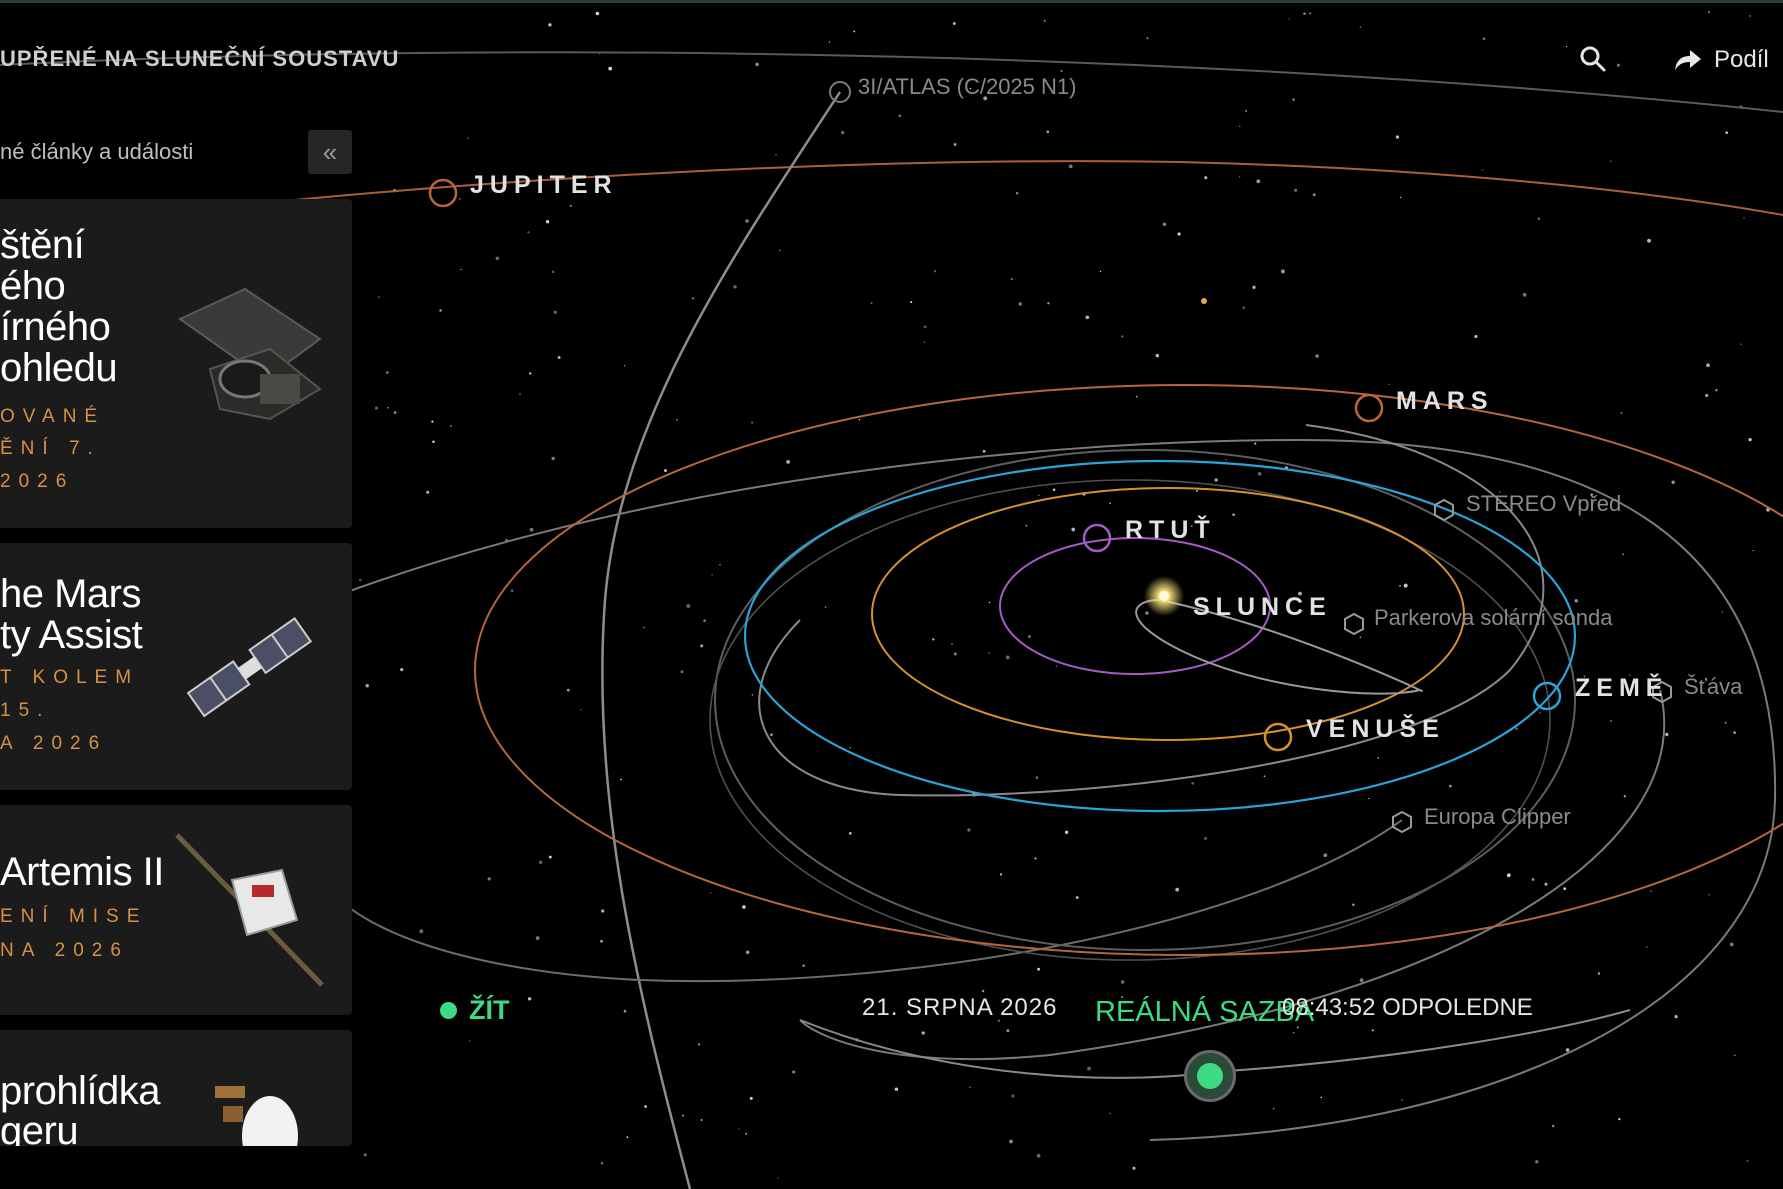 This screenshot has width=1783, height=1189. I want to click on card-title-line: ého, so click(33, 286).